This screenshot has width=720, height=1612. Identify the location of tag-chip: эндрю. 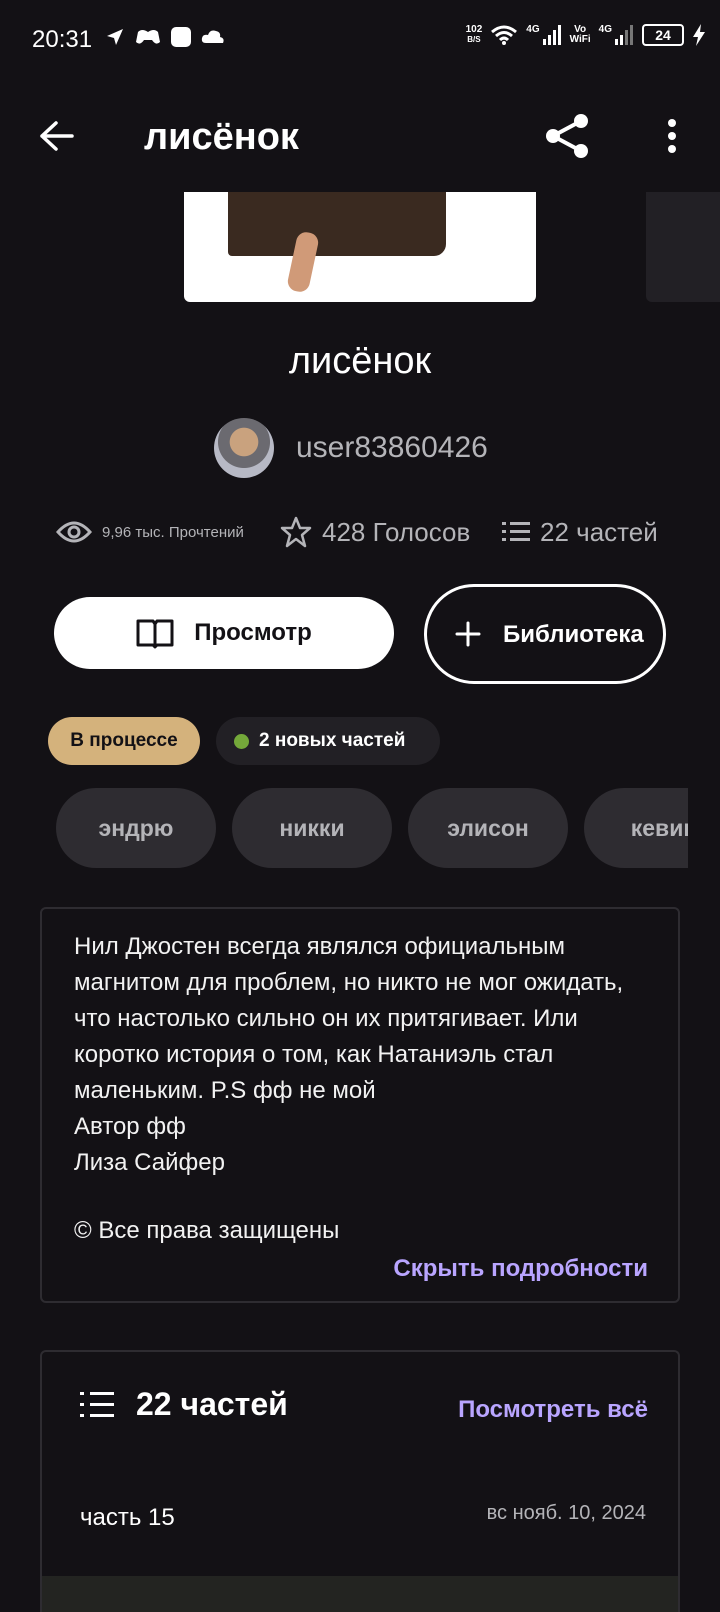
(136, 828).